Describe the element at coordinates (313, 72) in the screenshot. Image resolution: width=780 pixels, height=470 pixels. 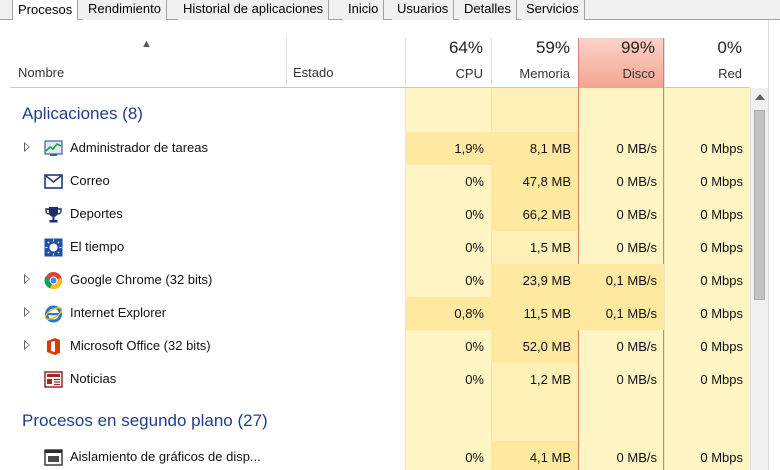
I see `status-column-label: Estado` at that location.